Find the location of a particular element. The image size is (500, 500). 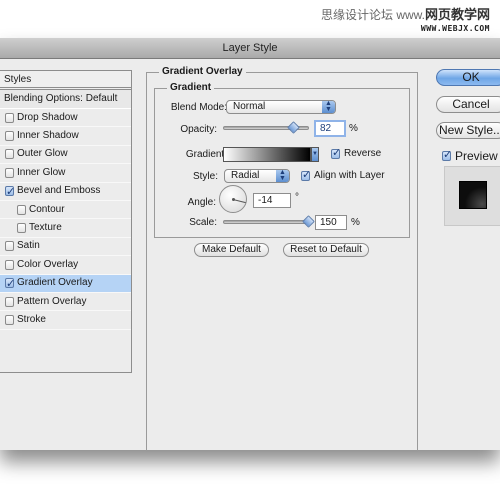

gradient-picker is located at coordinates (267, 154).